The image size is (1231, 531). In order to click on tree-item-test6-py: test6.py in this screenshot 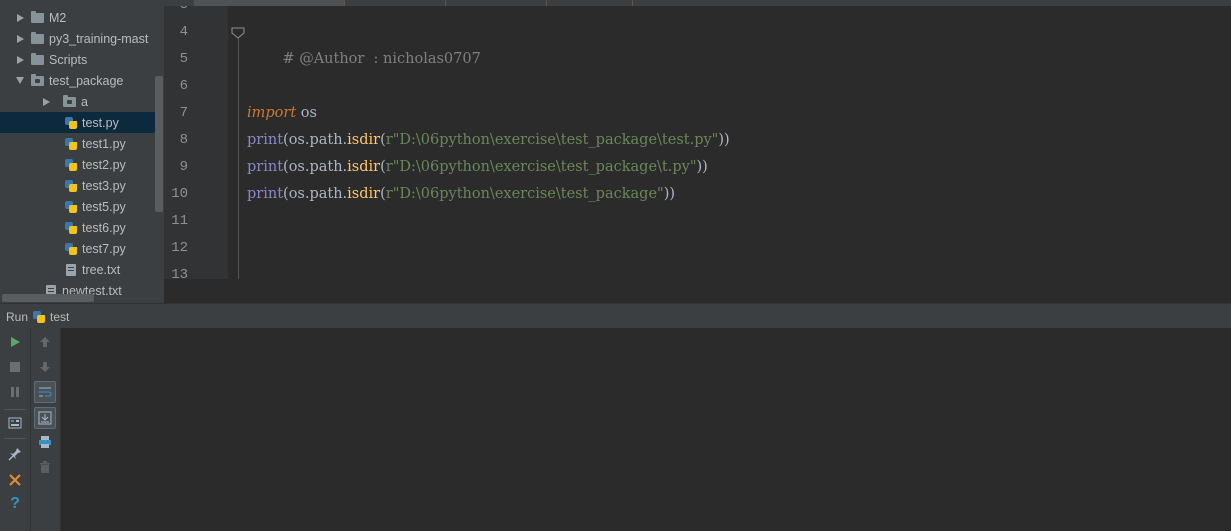, I will do `click(77, 227)`.